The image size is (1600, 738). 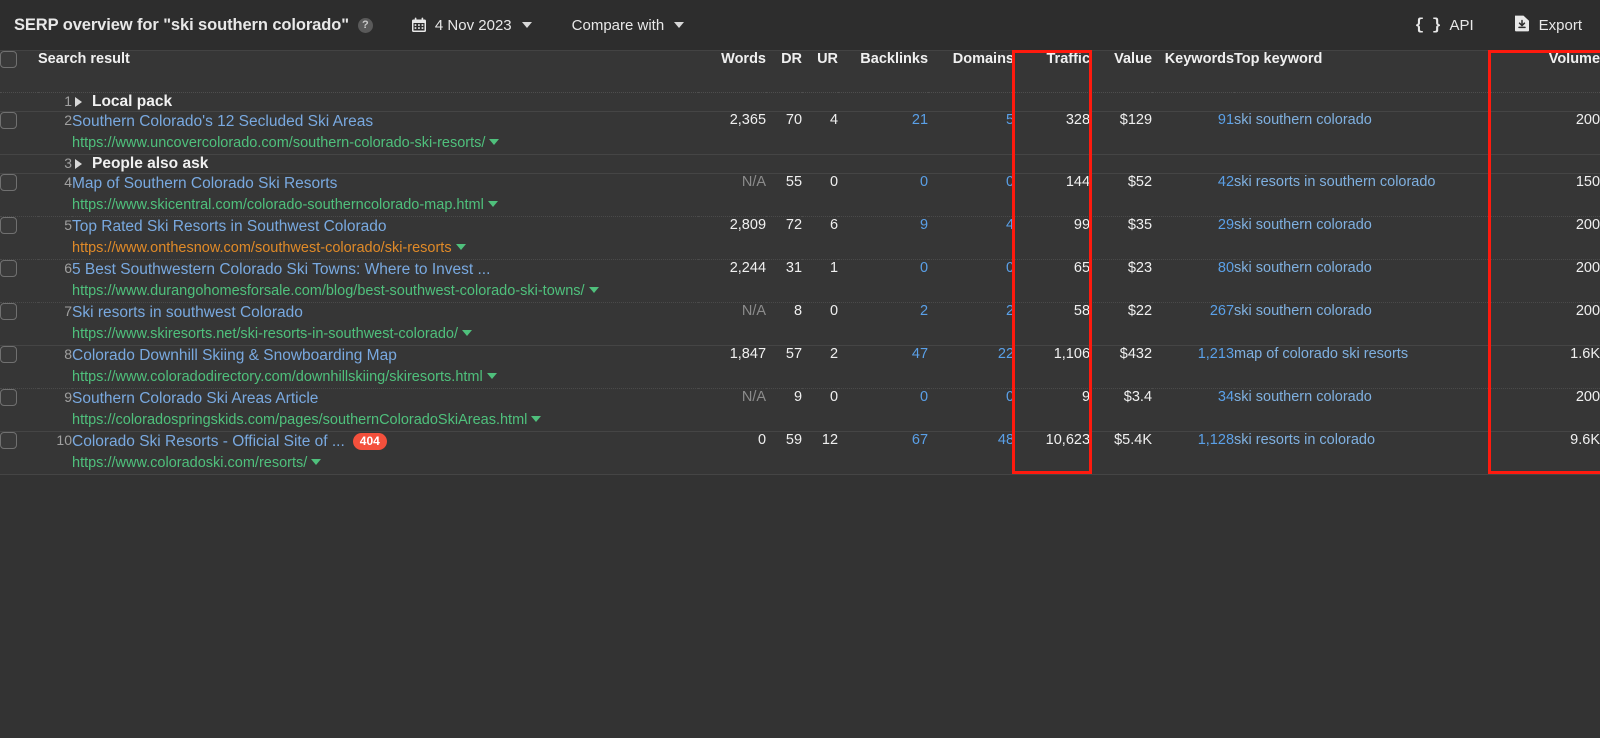 I want to click on cell-ur: 2, so click(x=820, y=366).